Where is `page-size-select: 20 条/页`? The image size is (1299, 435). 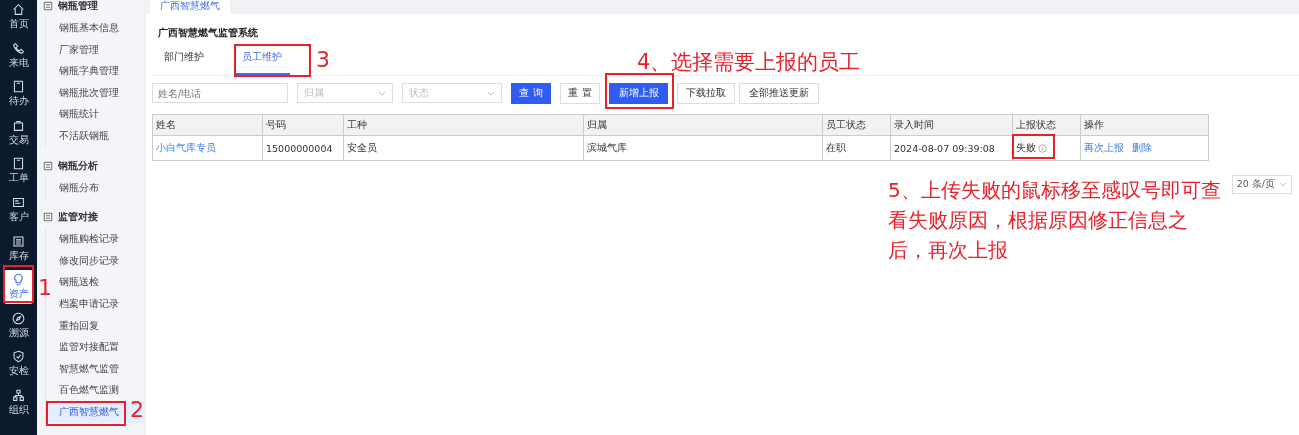 page-size-select: 20 条/页 is located at coordinates (1261, 184).